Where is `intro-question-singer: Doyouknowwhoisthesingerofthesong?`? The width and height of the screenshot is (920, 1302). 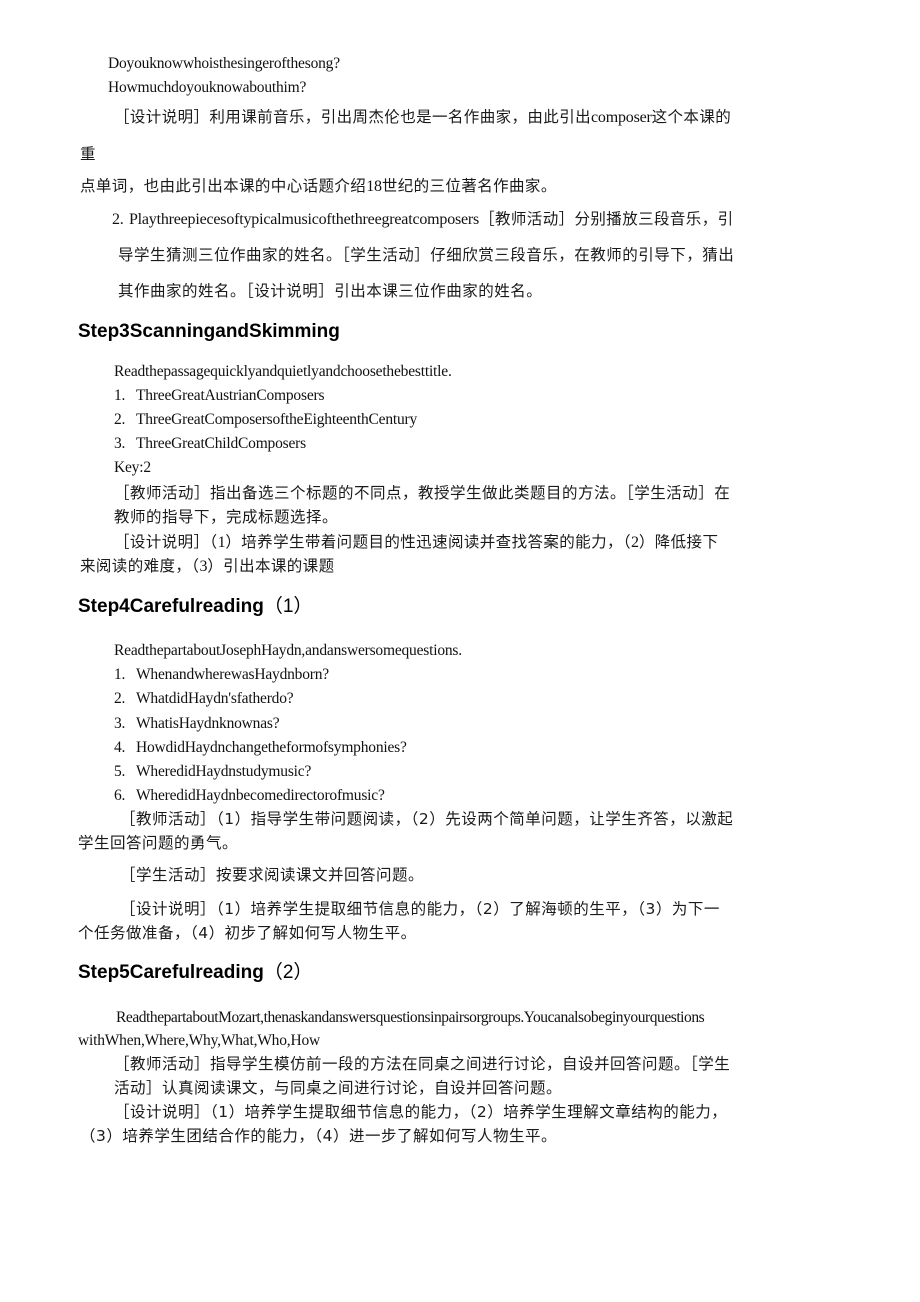 intro-question-singer: Doyouknowwhoisthesingerofthesong? is located at coordinates (224, 63).